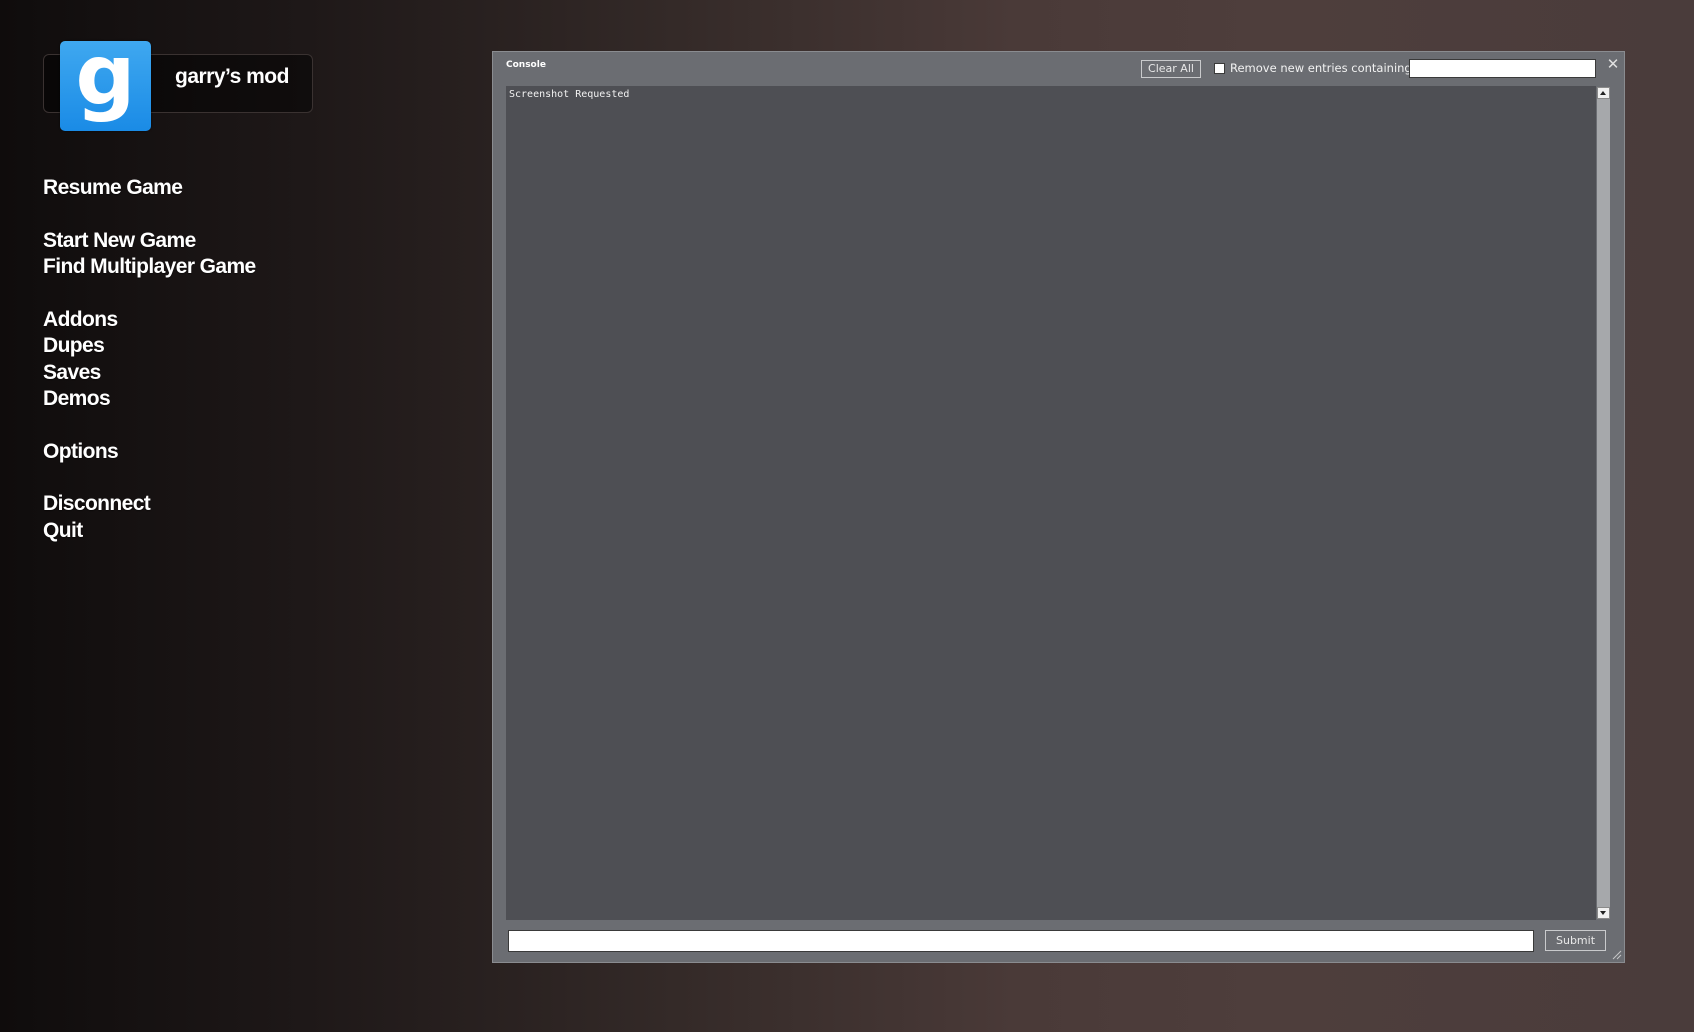  What do you see at coordinates (149, 452) in the screenshot?
I see `options-button: Options` at bounding box center [149, 452].